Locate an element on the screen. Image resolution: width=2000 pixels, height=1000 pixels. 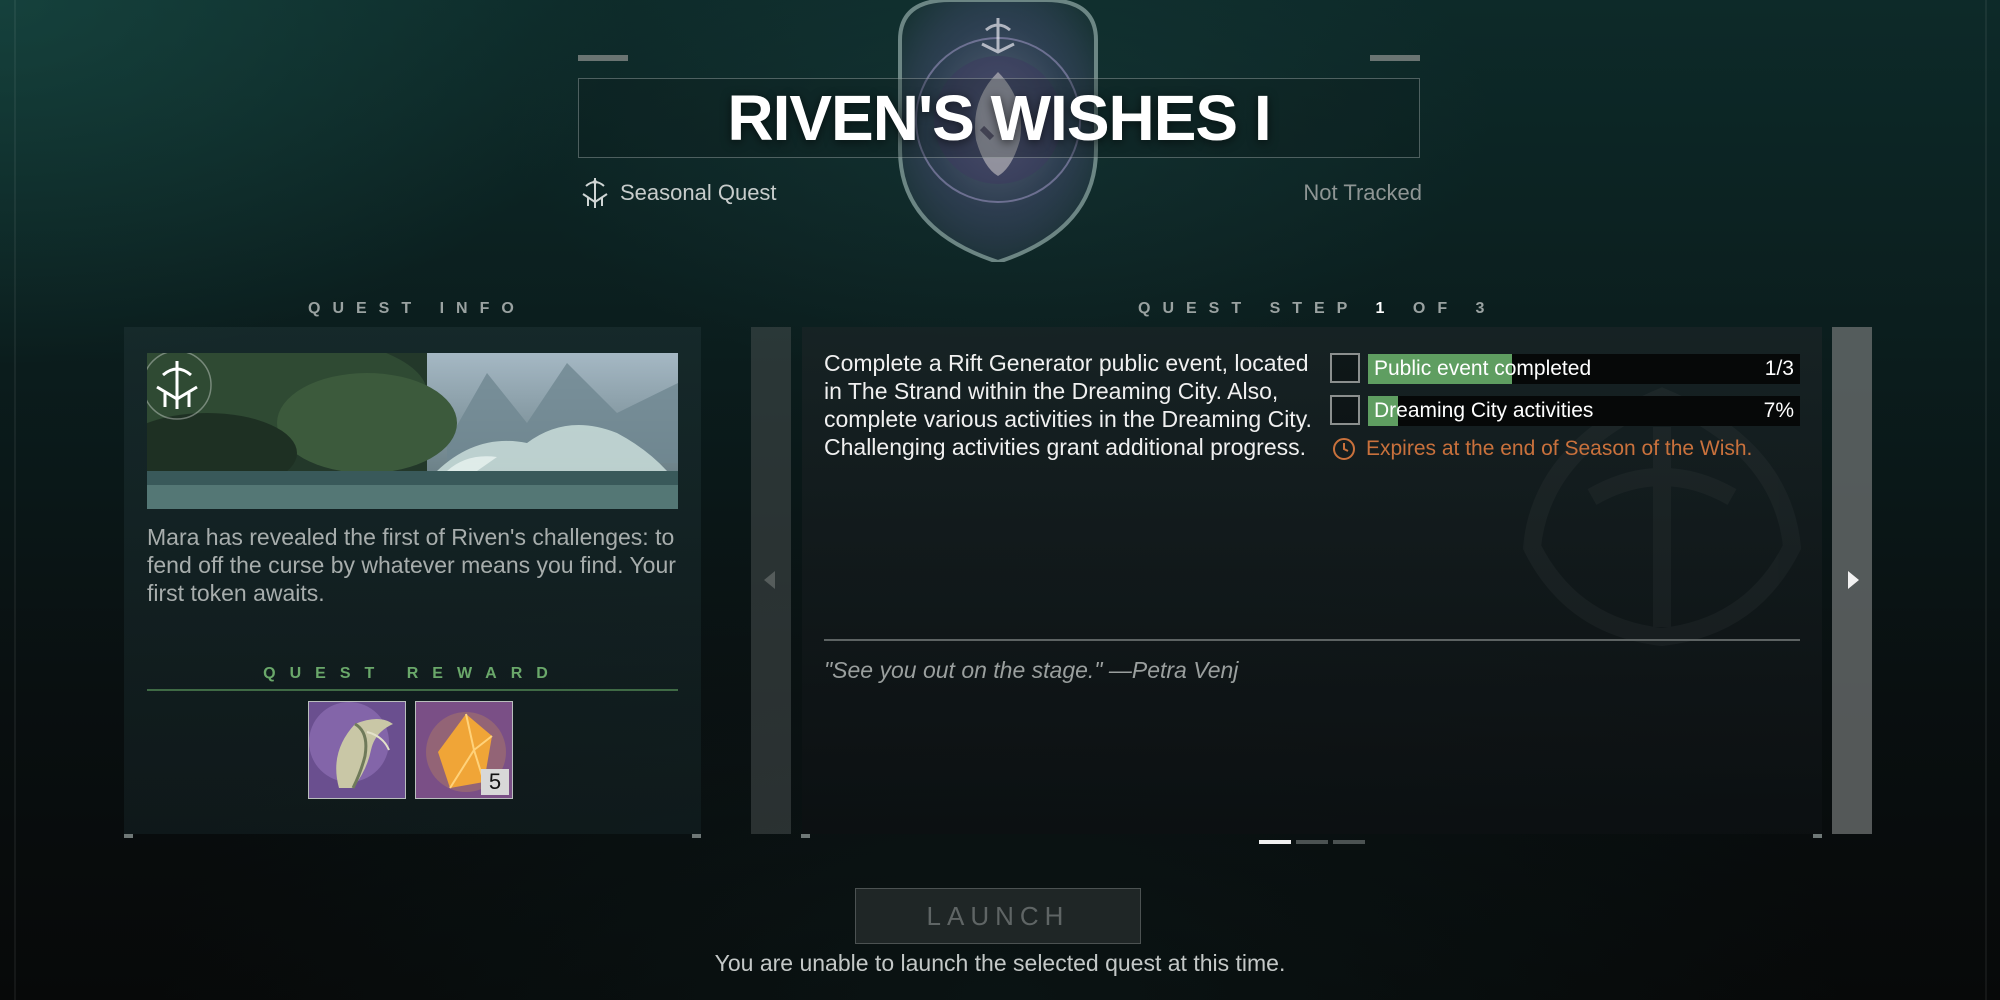
quest-step-label: QUEST STEP 1 OF 3 is located at coordinates (1317, 309).